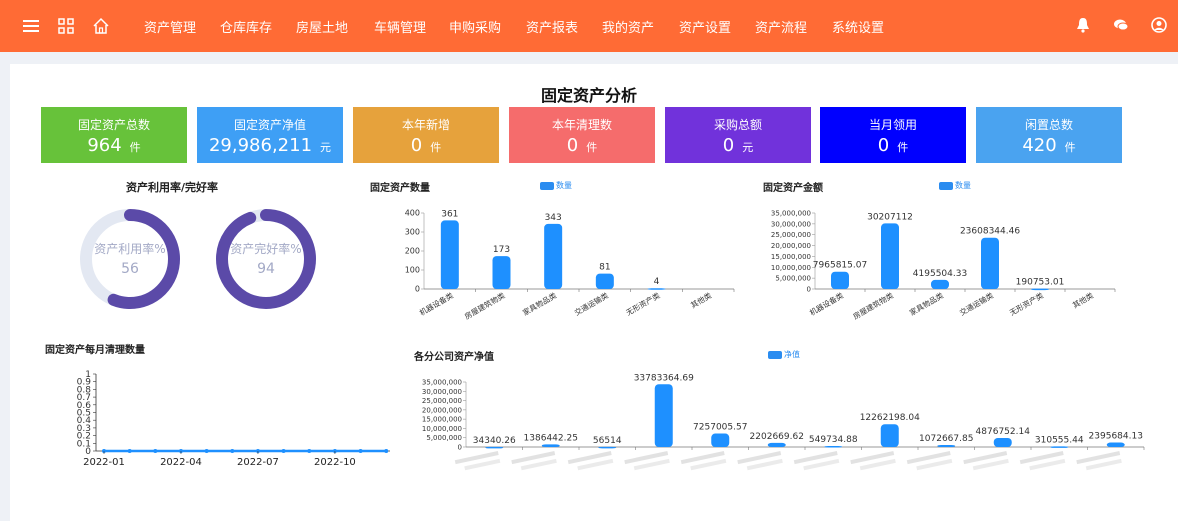 The width and height of the screenshot is (1178, 521). I want to click on branch-chart-legend: 净值, so click(784, 354).